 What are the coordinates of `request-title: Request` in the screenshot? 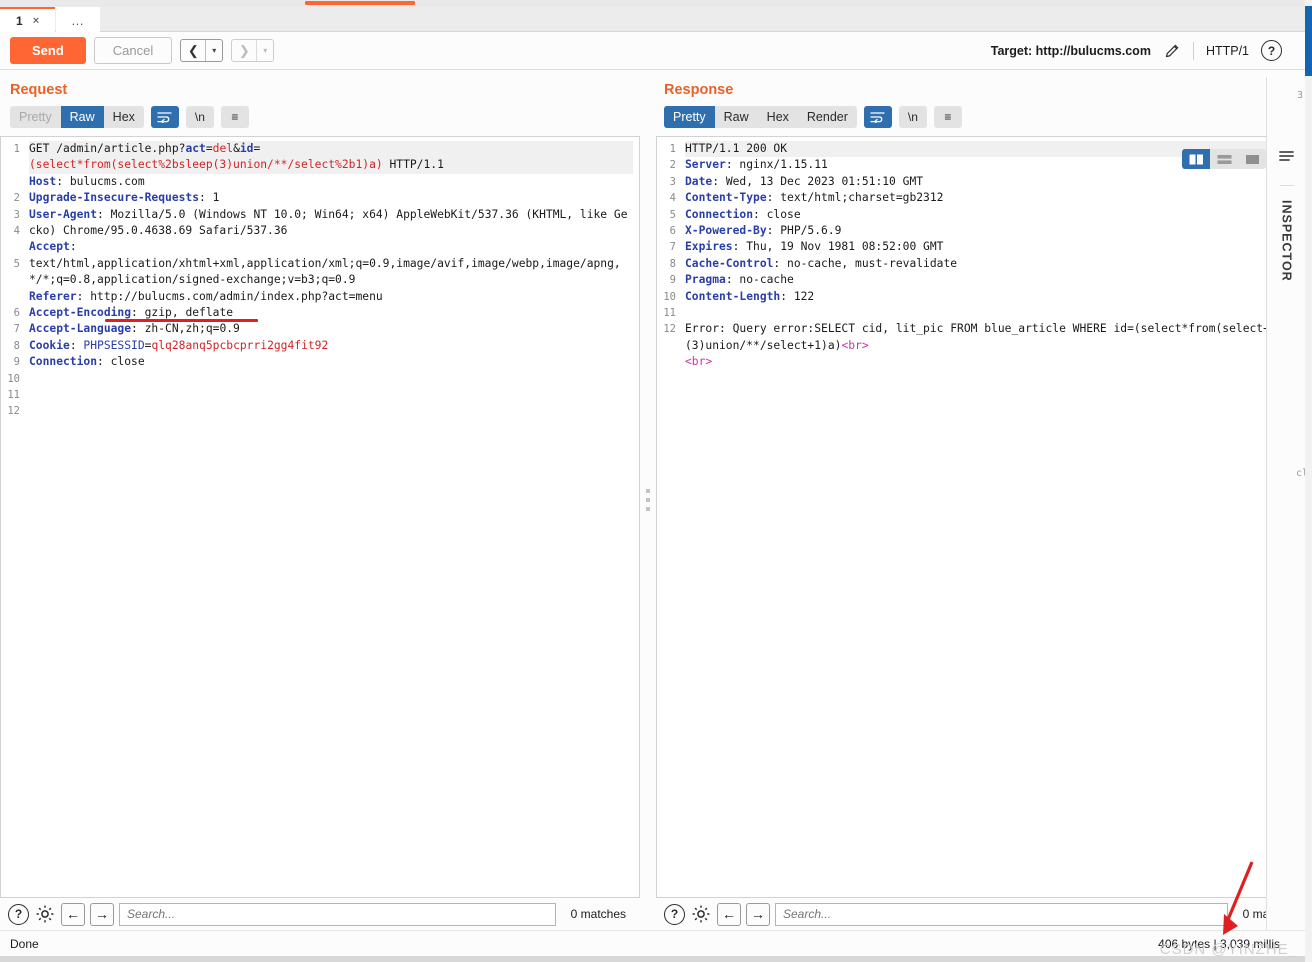 It's located at (39, 90).